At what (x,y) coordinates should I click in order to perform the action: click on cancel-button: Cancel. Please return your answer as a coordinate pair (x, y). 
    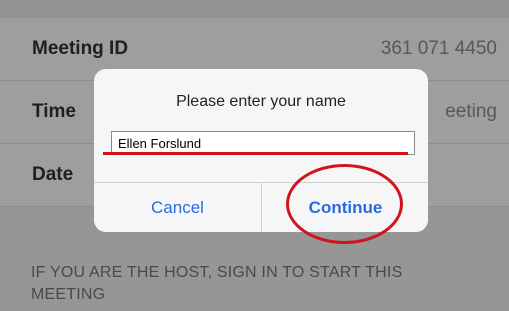
    Looking at the image, I should click on (177, 207).